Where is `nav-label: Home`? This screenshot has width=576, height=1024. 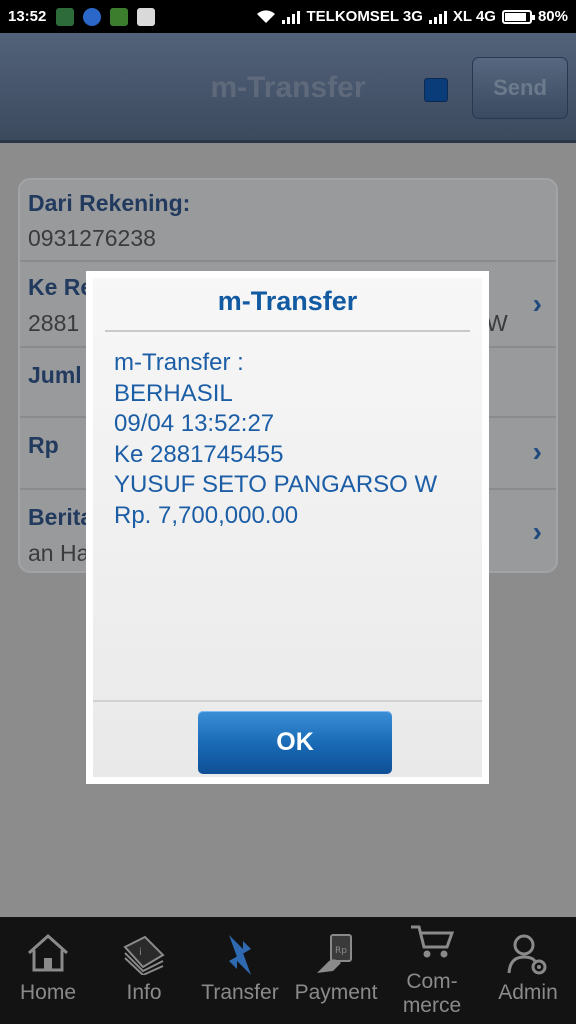
nav-label: Home is located at coordinates (48, 992).